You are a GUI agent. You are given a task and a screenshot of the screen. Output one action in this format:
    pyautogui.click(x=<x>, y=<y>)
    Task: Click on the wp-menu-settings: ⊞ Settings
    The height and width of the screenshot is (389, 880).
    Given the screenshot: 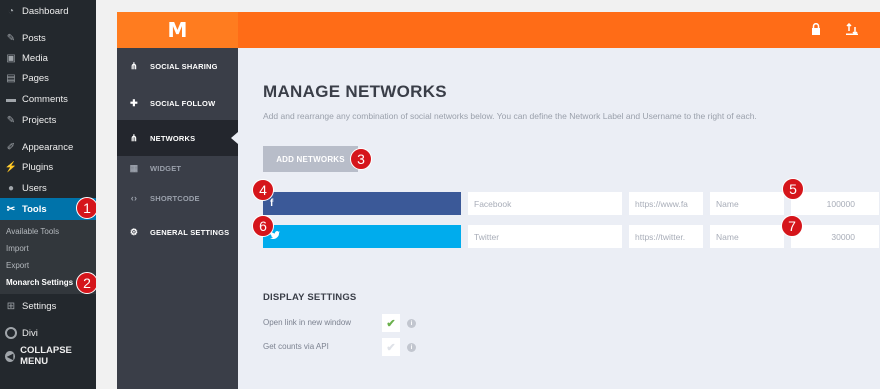 What is the action you would take?
    pyautogui.click(x=48, y=306)
    